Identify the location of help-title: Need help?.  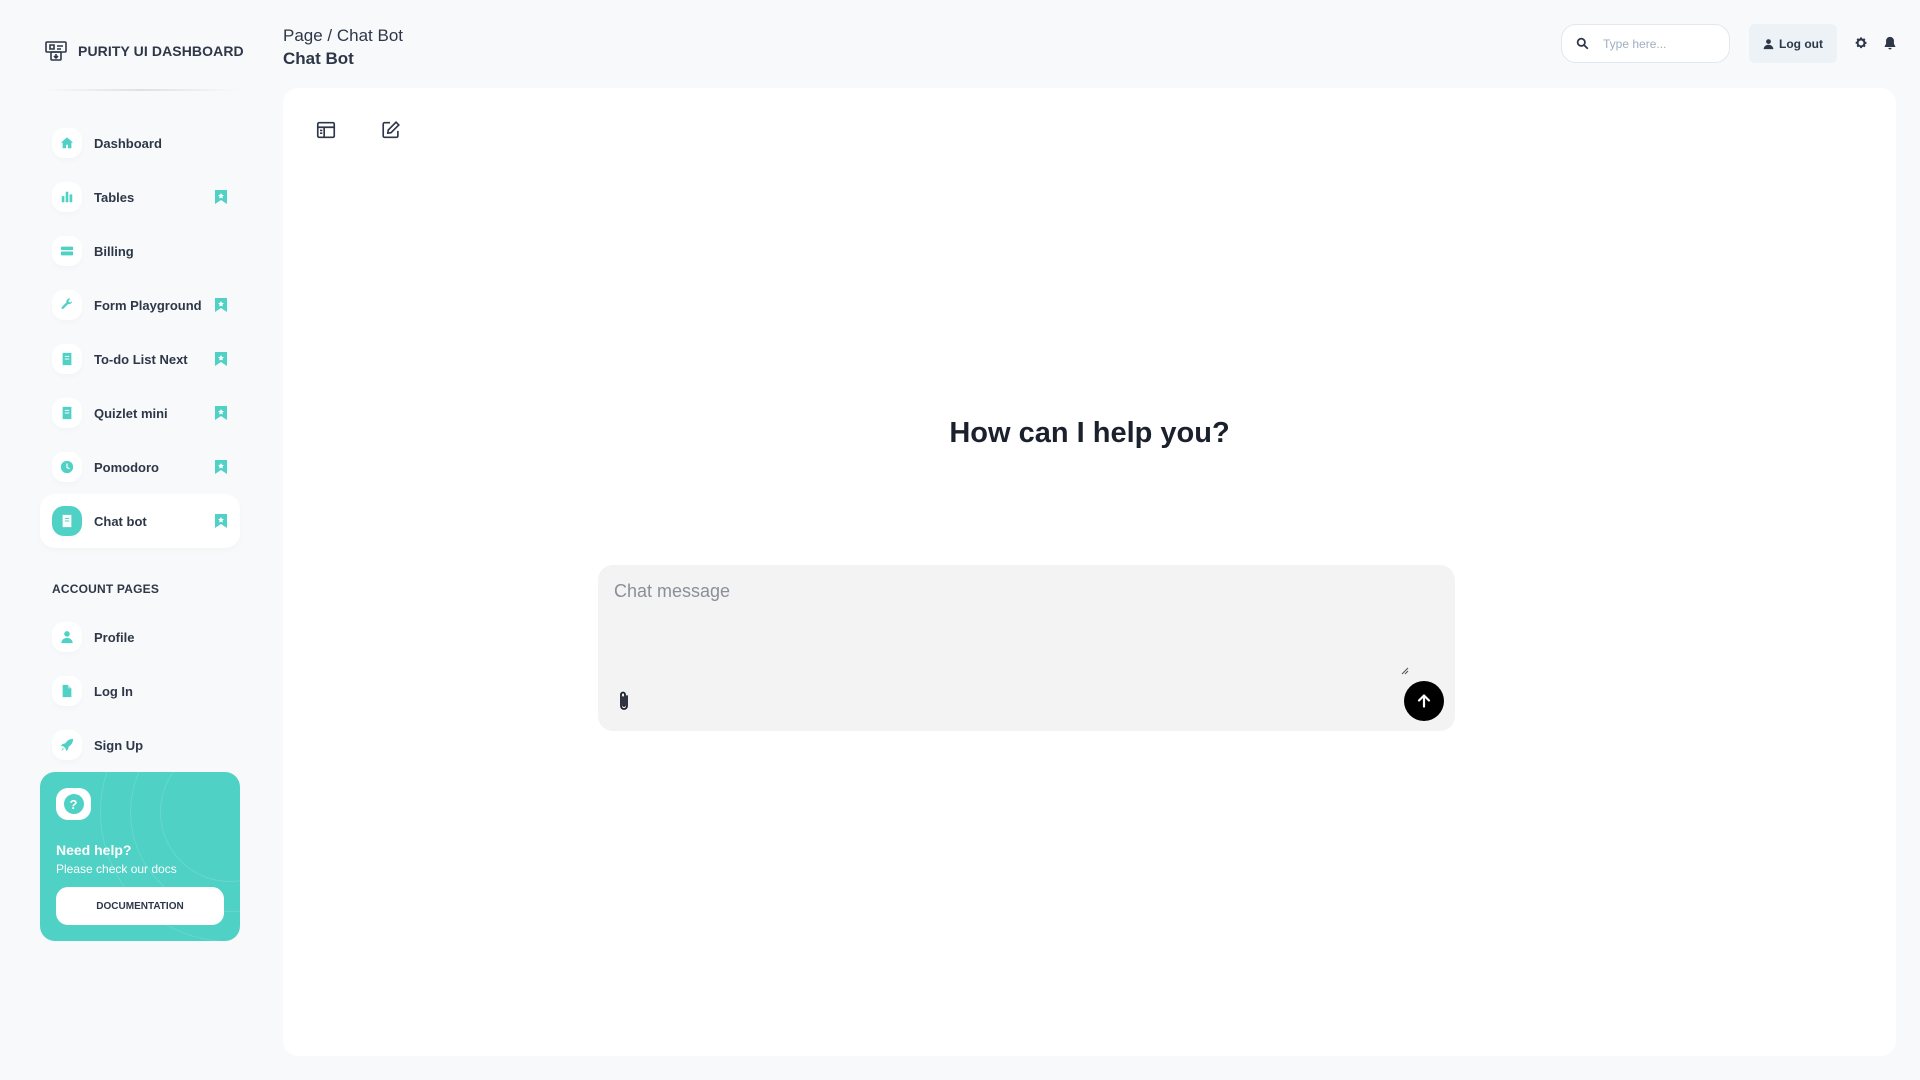
(94, 850).